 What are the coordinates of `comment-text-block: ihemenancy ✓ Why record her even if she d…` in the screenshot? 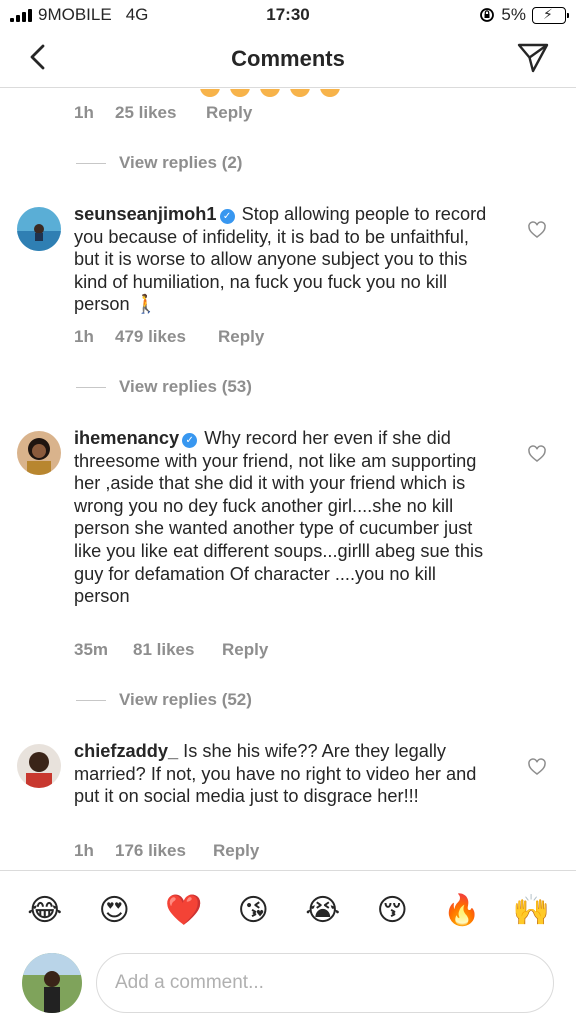 It's located at (284, 517).